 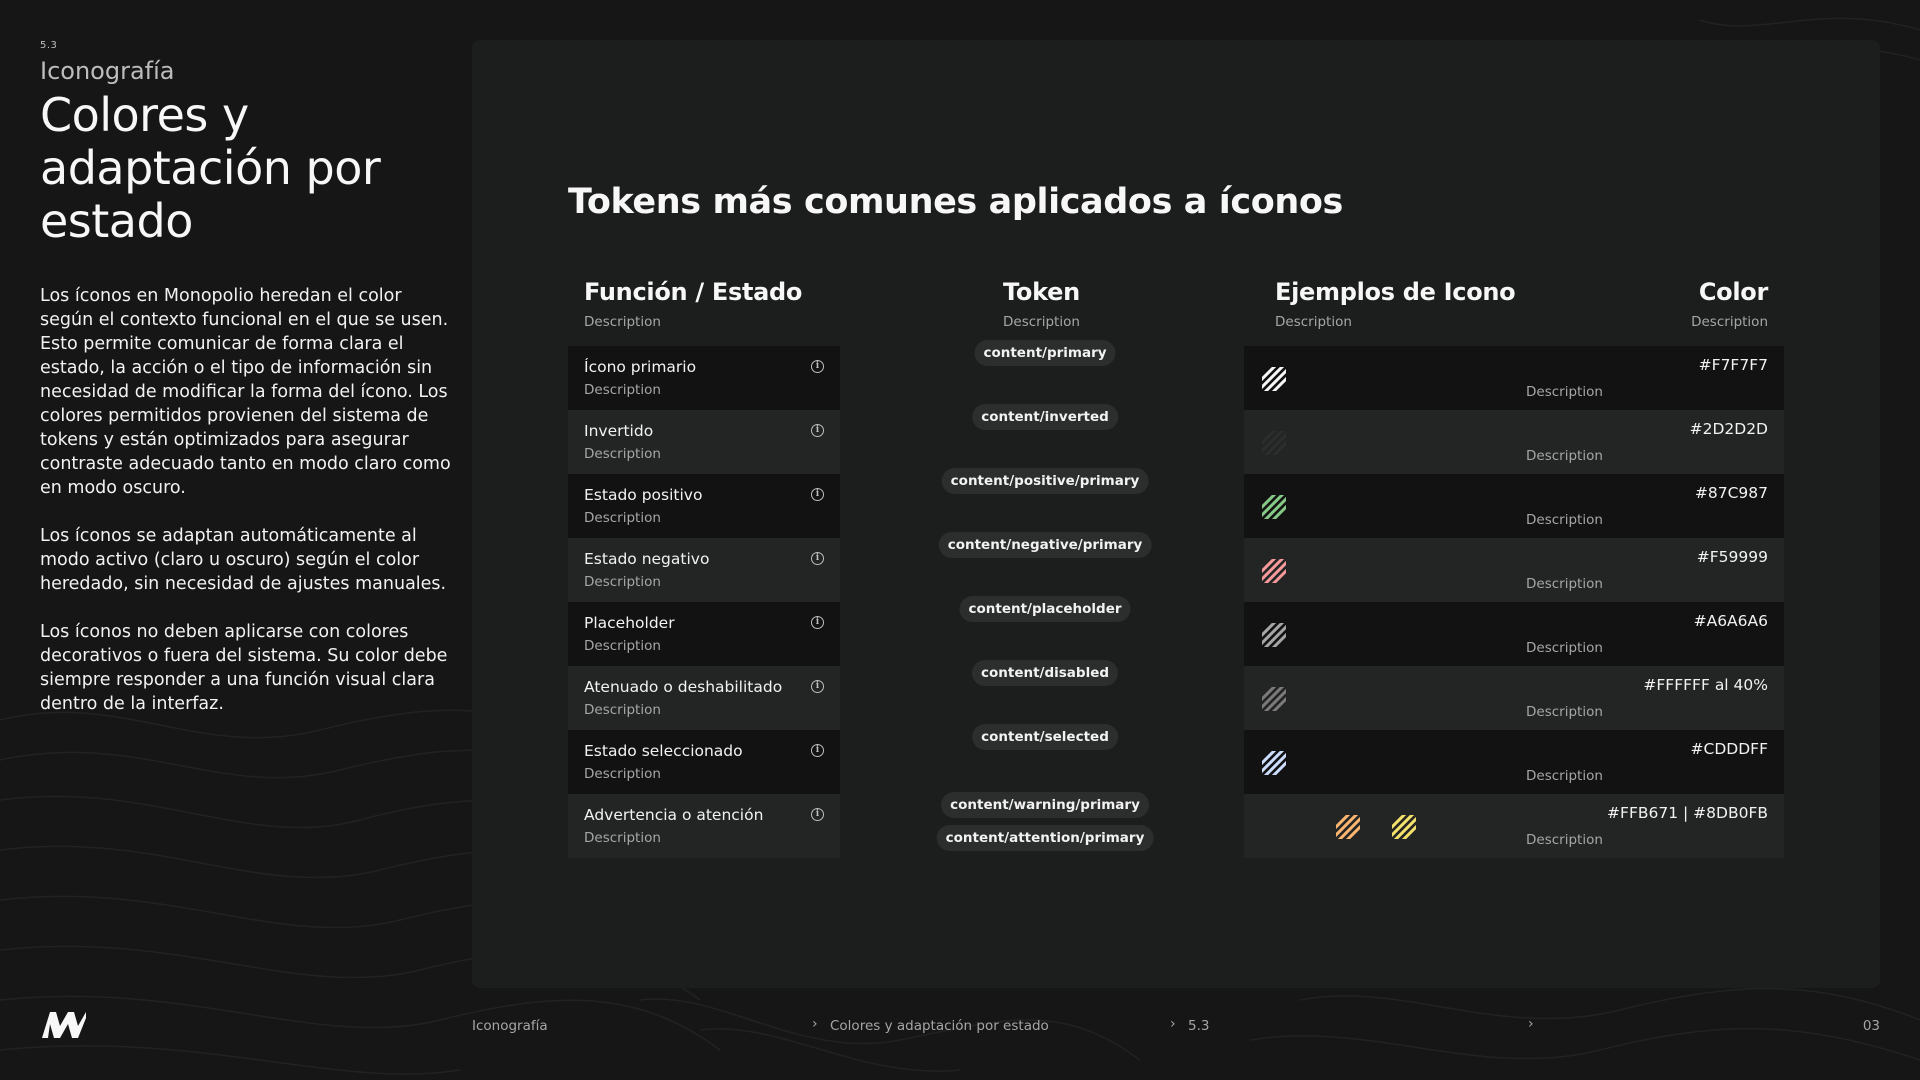 What do you see at coordinates (1728, 429) in the screenshot?
I see `color-value: #2D2D2D` at bounding box center [1728, 429].